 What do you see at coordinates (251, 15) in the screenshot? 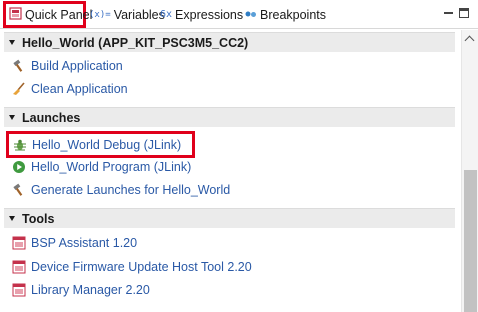
I see `breakpoints-icon` at bounding box center [251, 15].